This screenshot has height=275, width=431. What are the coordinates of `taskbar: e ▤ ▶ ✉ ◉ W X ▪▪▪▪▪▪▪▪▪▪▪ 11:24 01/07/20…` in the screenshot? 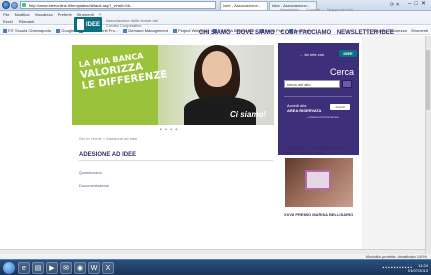 It's located at (215, 267).